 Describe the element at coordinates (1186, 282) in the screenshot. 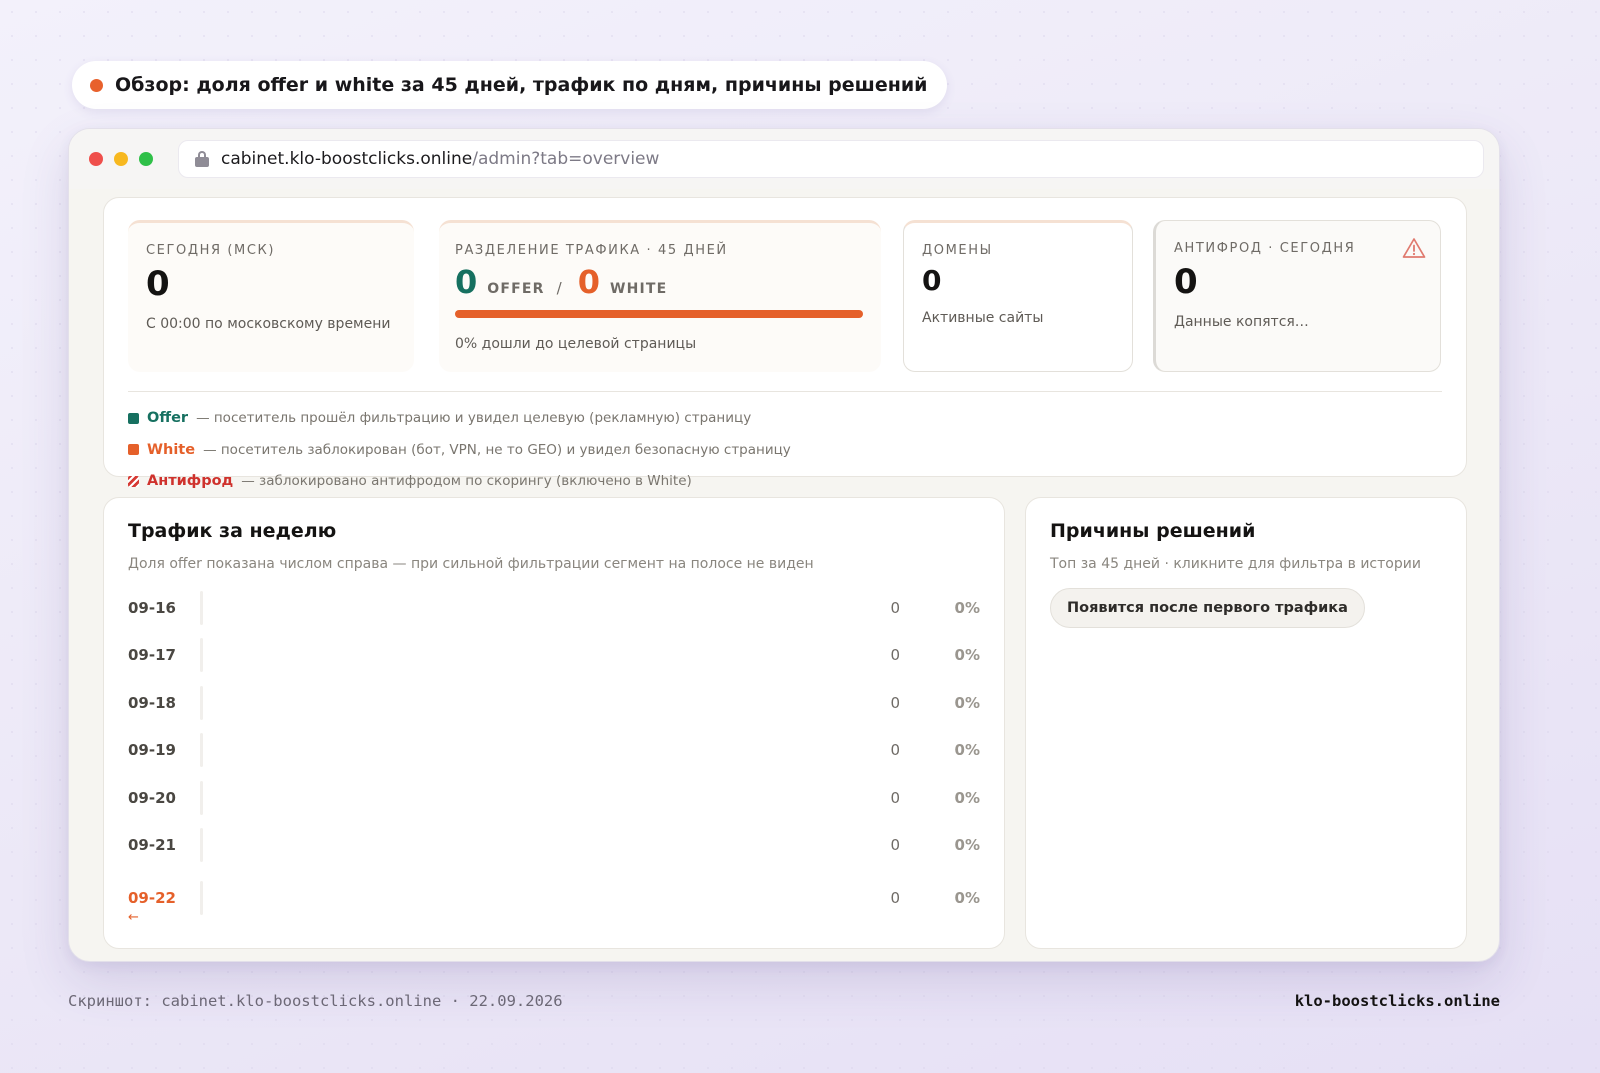

I see `antifraud-value: 0` at that location.